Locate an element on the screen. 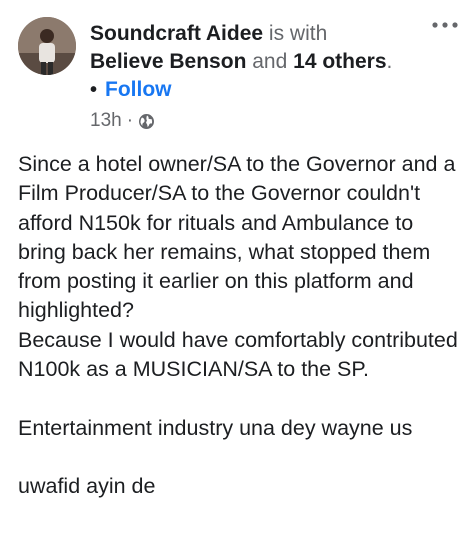  post-meta: 13h · is located at coordinates (122, 121).